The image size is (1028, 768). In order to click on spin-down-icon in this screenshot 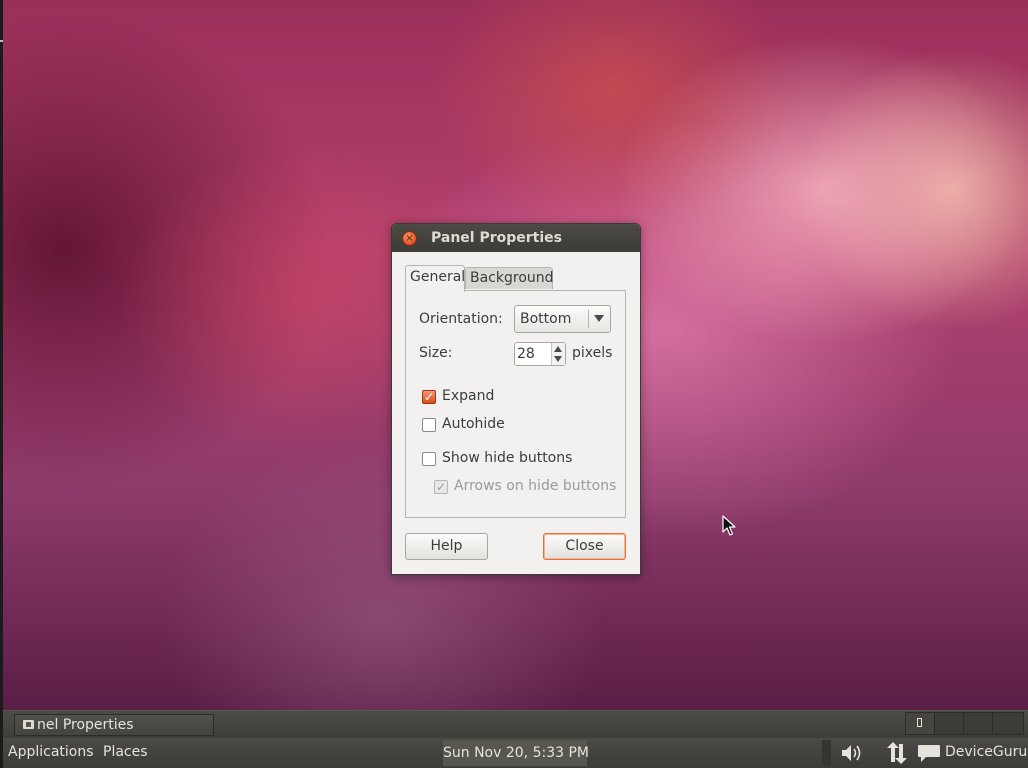, I will do `click(558, 359)`.